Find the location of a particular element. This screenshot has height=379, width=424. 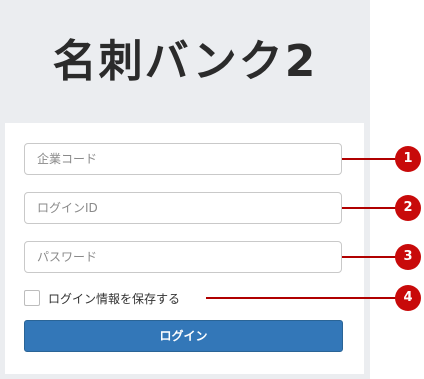

remember-login-option: ログイン情報を保存する is located at coordinates (102, 298).